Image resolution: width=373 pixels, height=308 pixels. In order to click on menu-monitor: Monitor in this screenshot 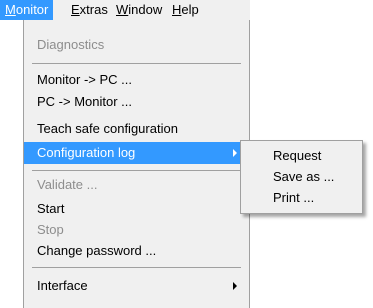, I will do `click(27, 10)`.